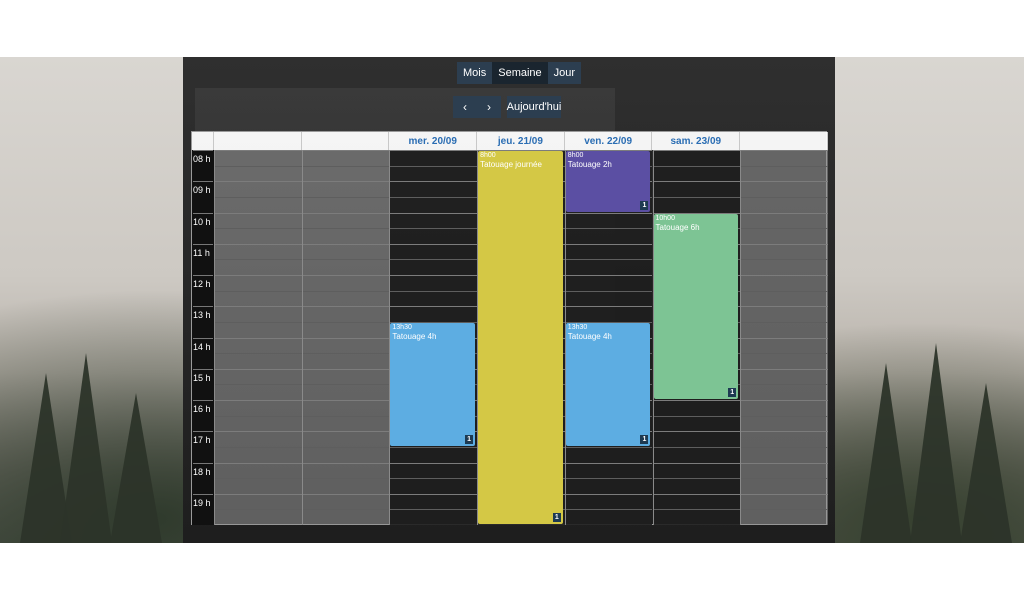  I want to click on calendar-event: 8h00 Tatouage journée 1, so click(520, 337).